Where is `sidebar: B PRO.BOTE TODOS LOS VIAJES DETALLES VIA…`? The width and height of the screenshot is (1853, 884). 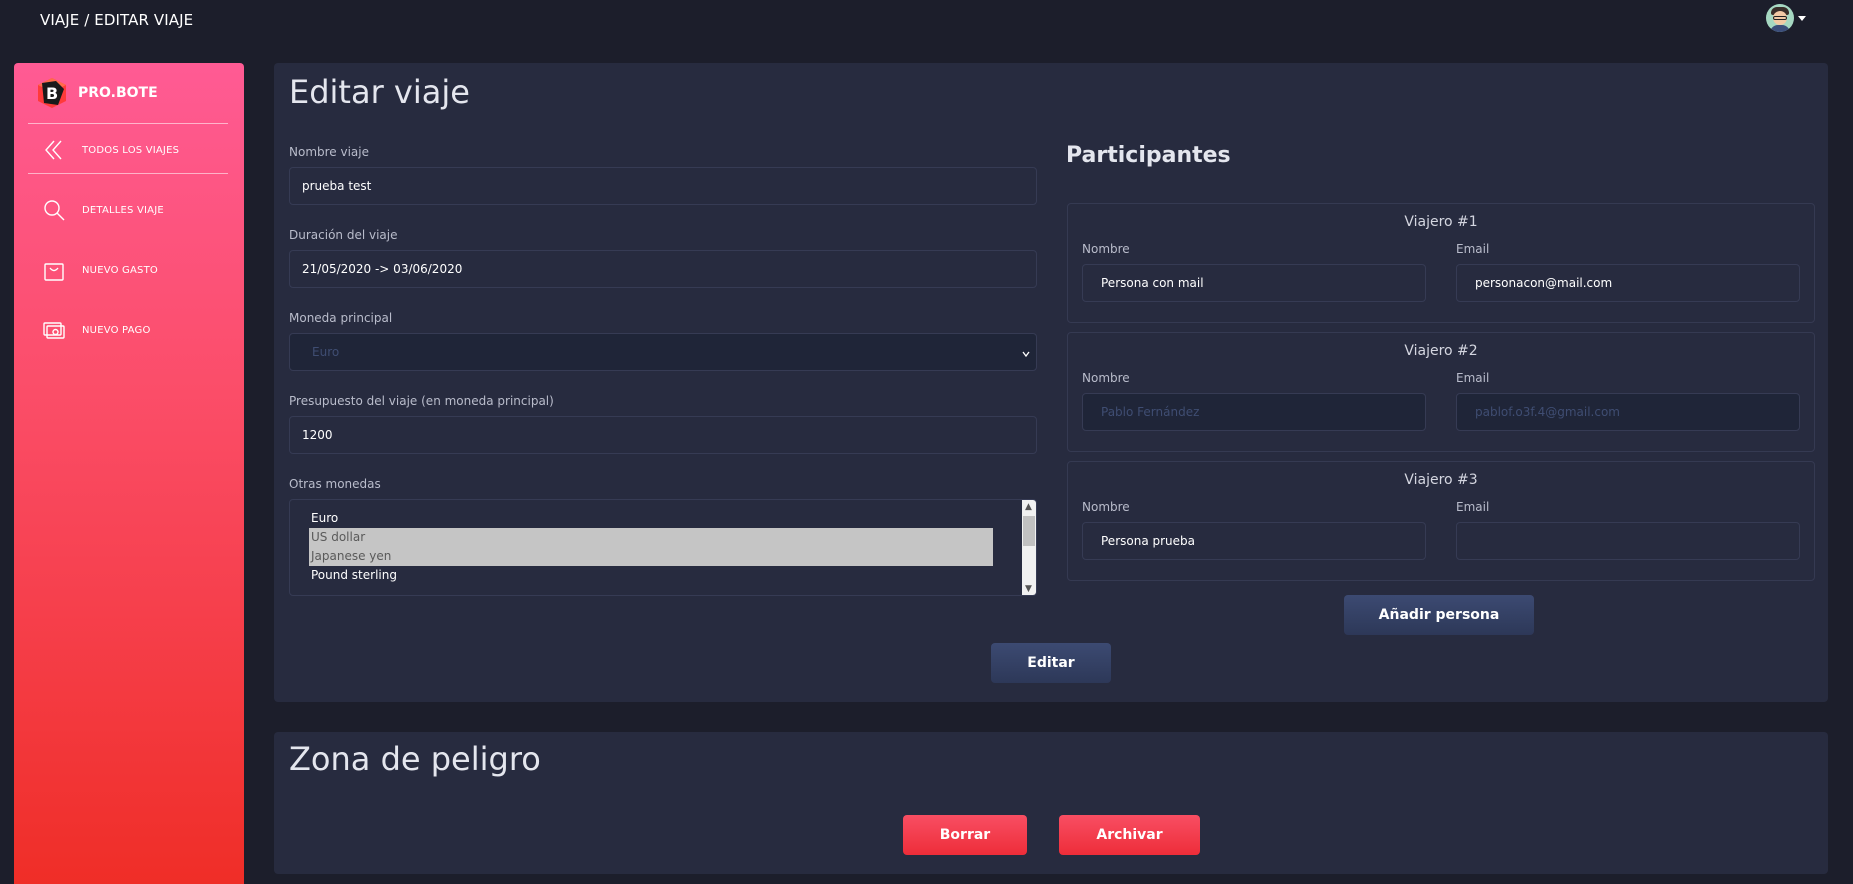
sidebar: B PRO.BOTE TODOS LOS VIAJES DETALLES VIA… is located at coordinates (129, 473).